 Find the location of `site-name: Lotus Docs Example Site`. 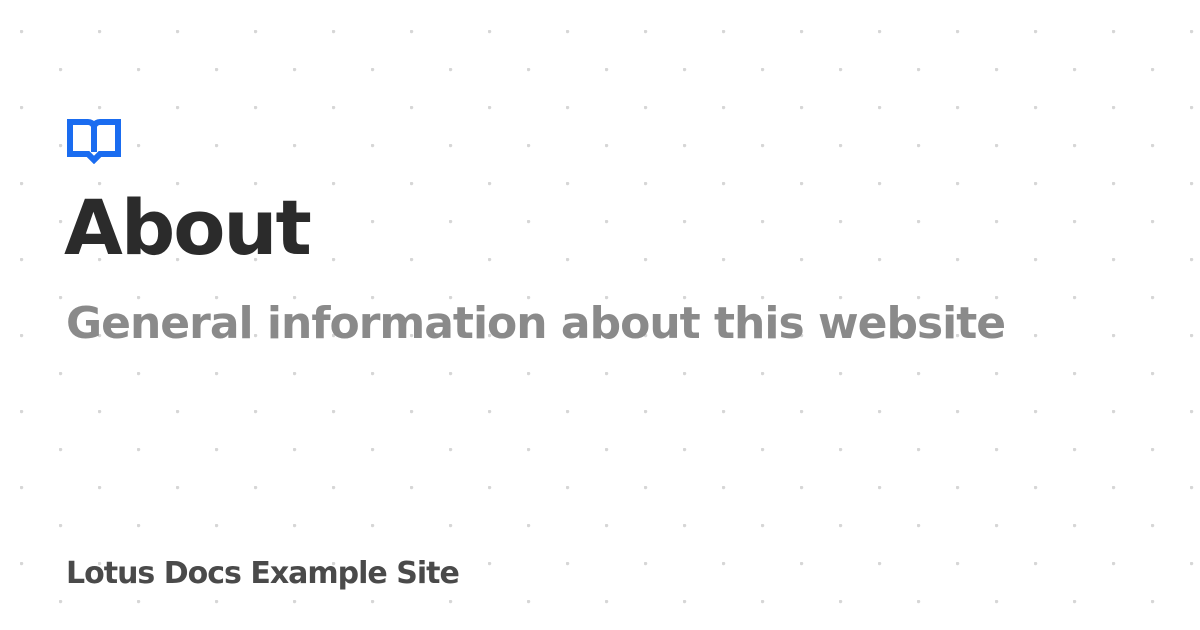

site-name: Lotus Docs Example Site is located at coordinates (263, 573).